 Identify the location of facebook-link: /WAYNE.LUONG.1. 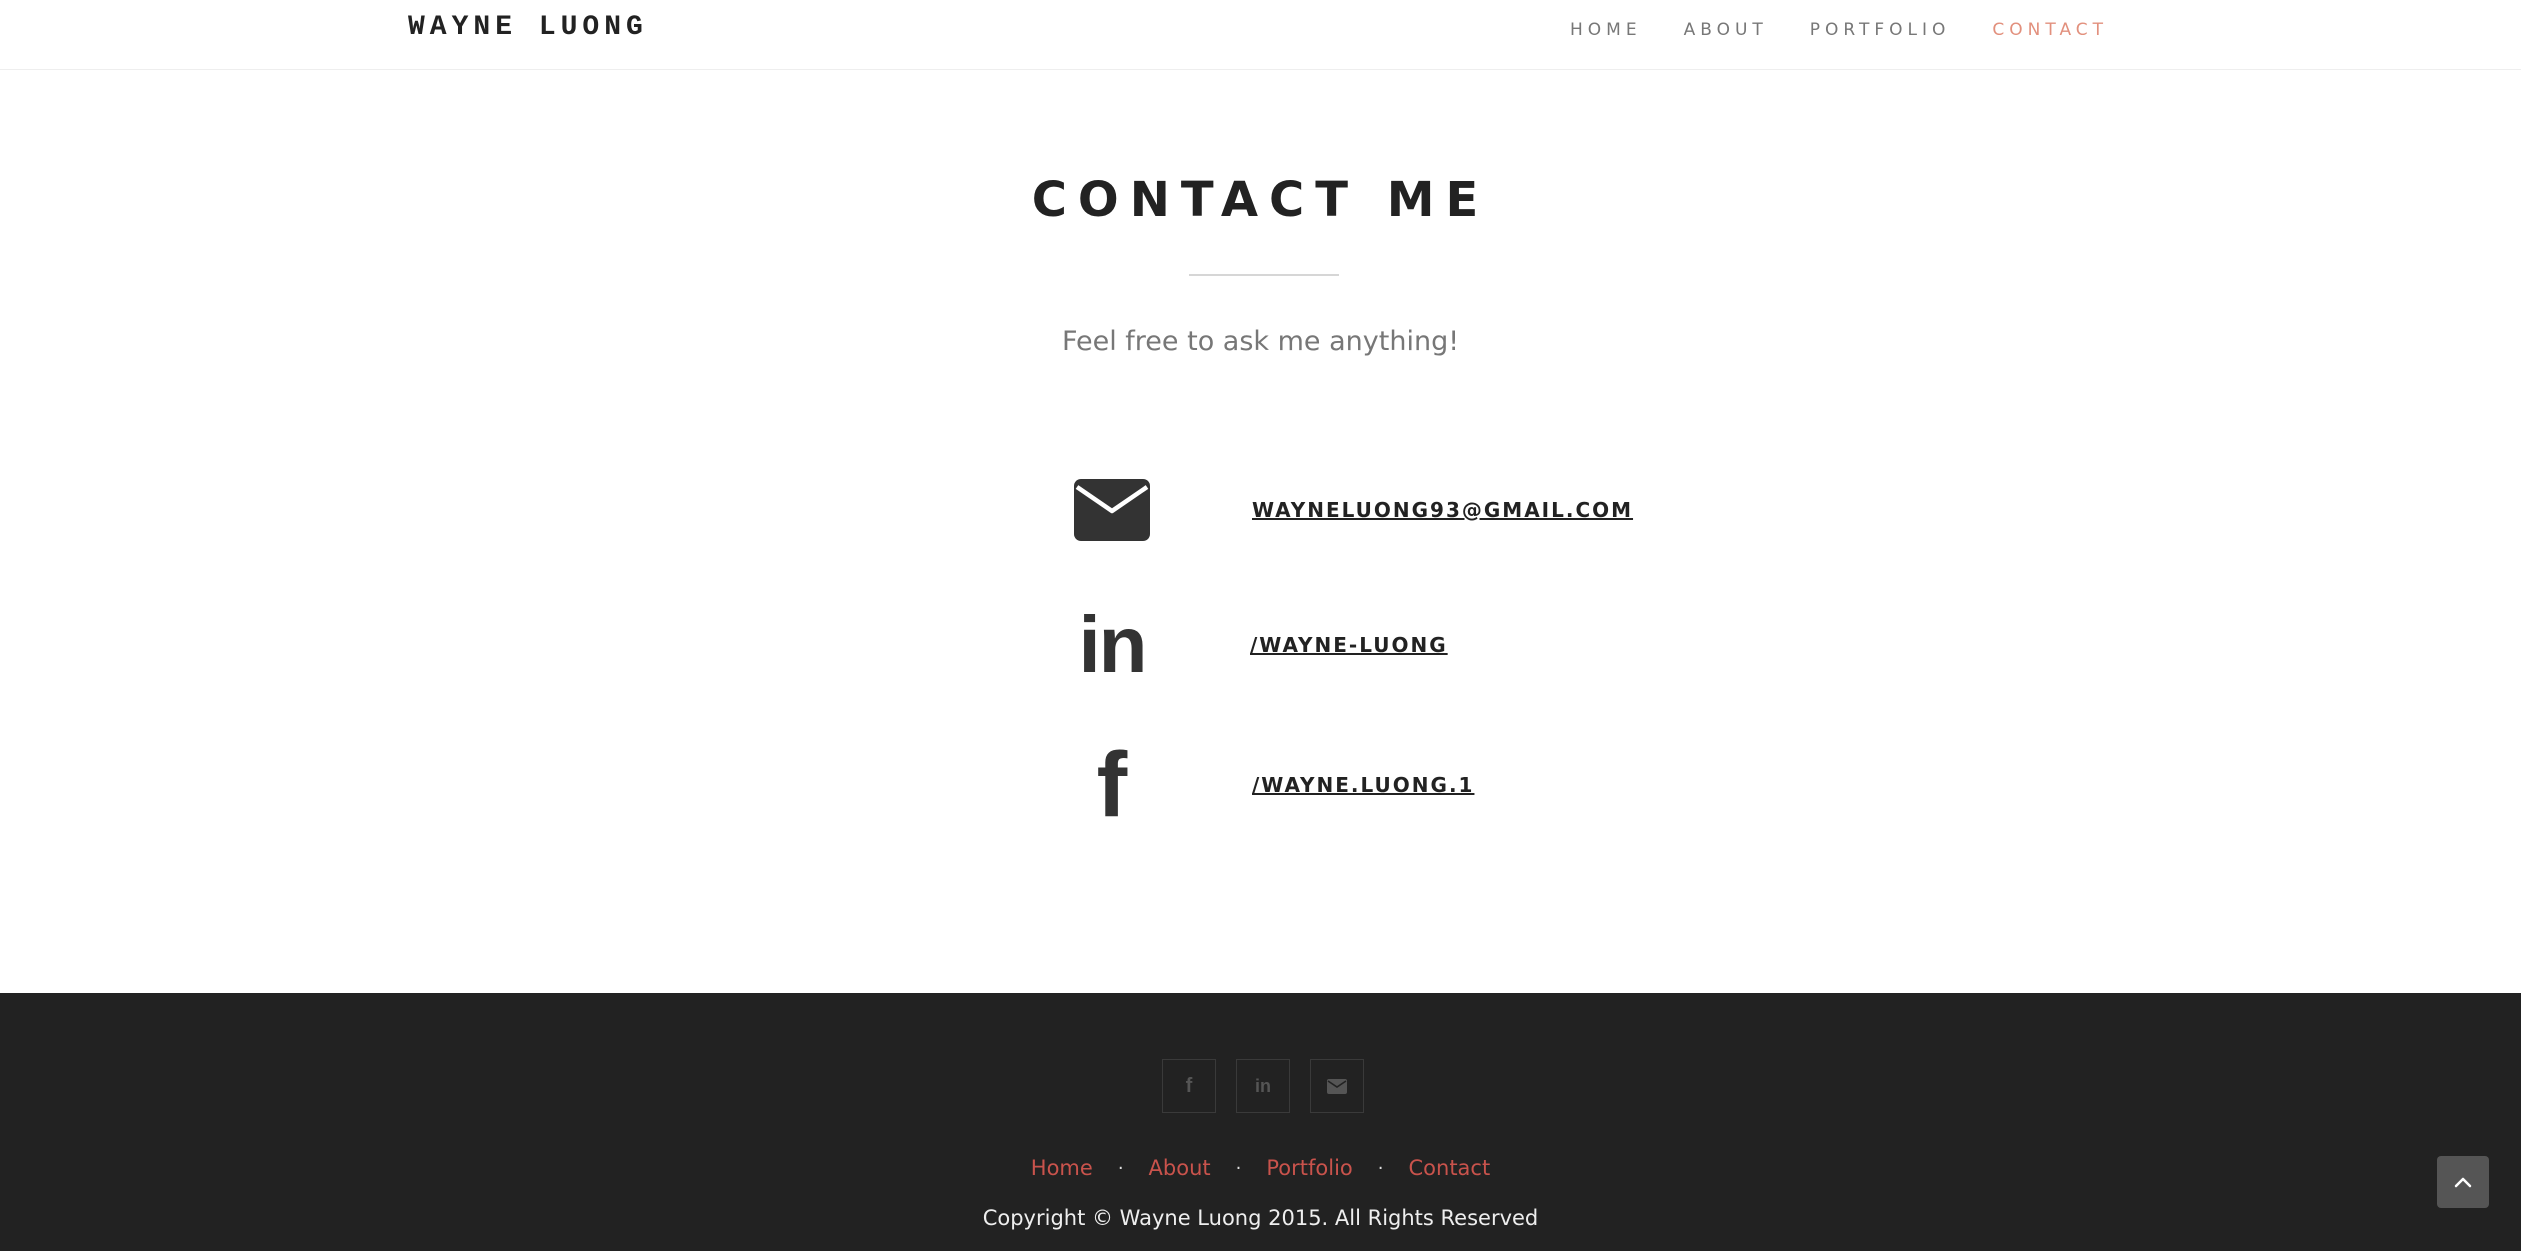
(1363, 785).